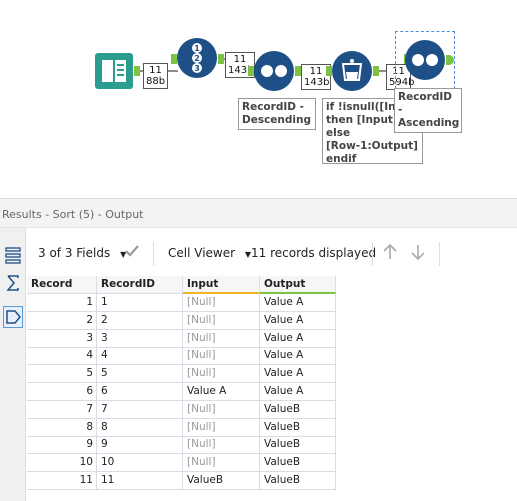  Describe the element at coordinates (314, 253) in the screenshot. I see `records-count-label: 11 records displayed` at that location.